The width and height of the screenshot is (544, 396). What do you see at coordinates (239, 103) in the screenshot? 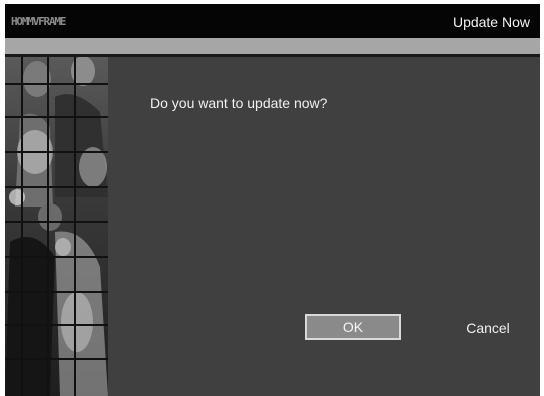
I see `dialog-message: Do you want to update now?` at bounding box center [239, 103].